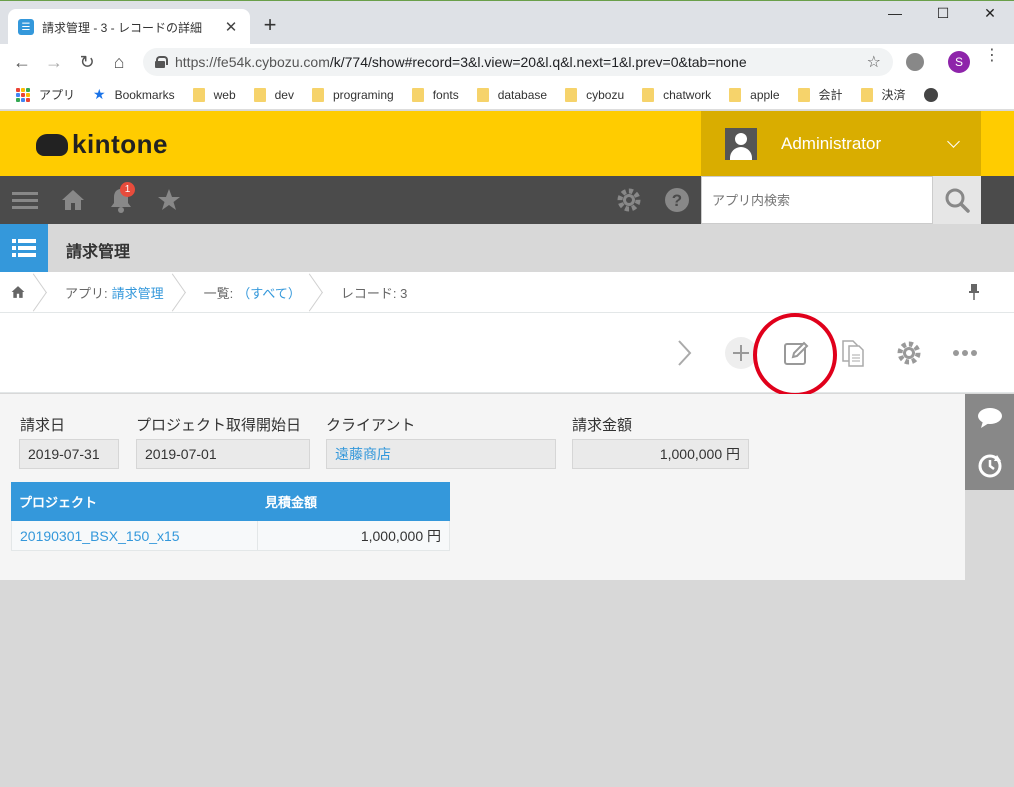  I want to click on bookmark-label: 会計, so click(830, 95).